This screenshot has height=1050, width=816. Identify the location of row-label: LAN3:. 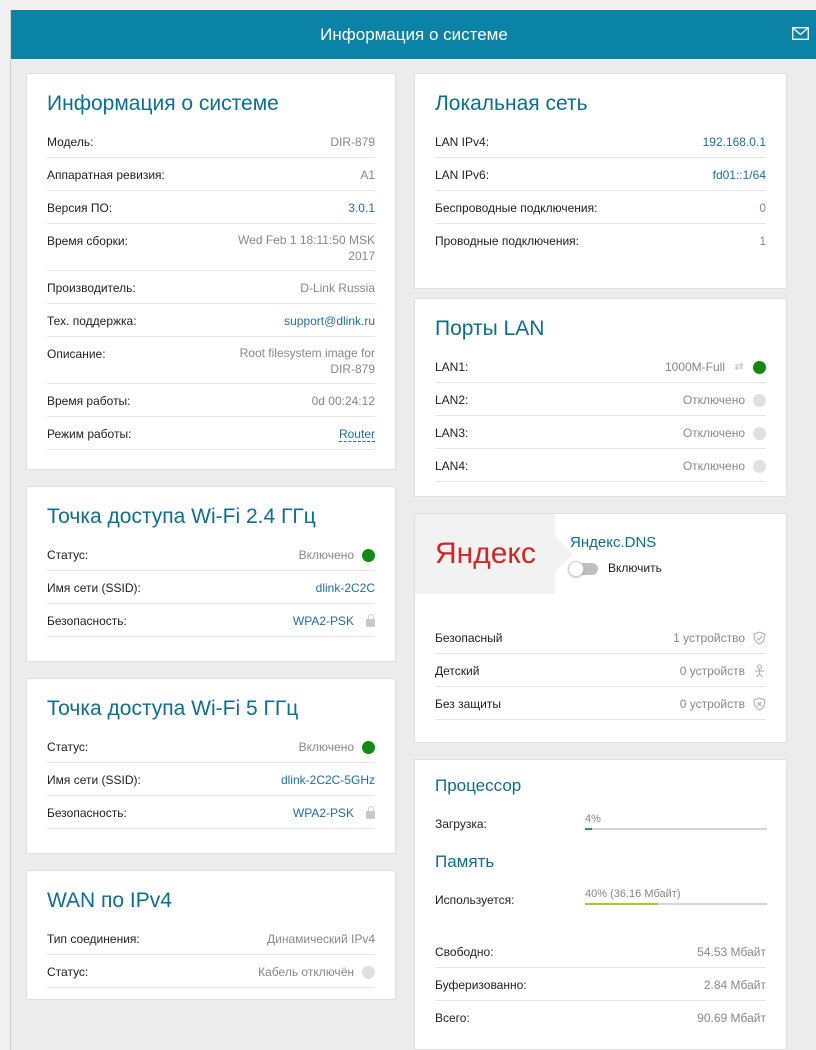
(452, 433).